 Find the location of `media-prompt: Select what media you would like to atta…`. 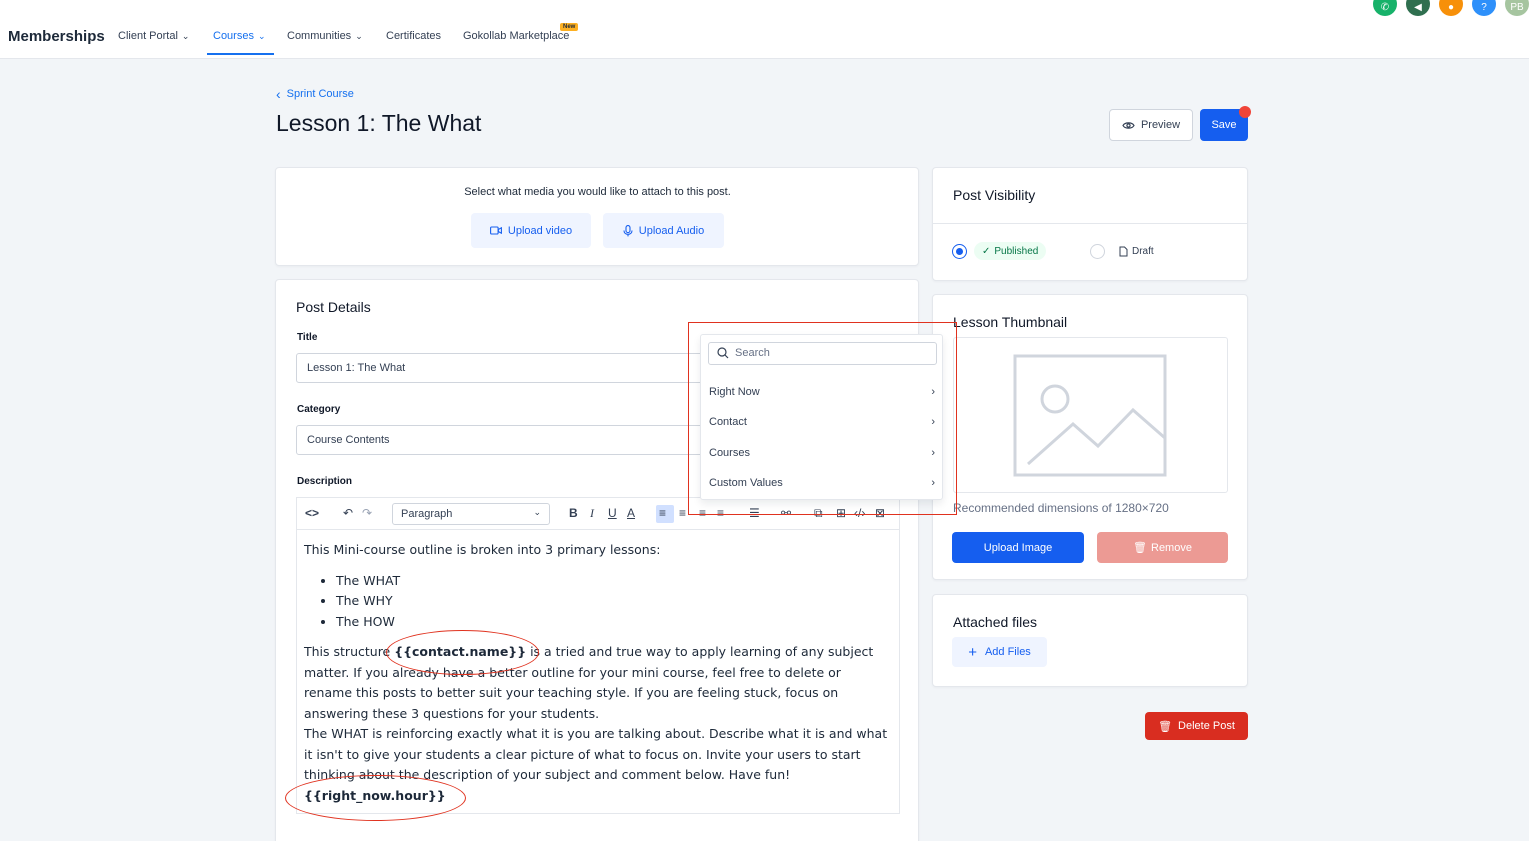

media-prompt: Select what media you would like to atta… is located at coordinates (597, 192).